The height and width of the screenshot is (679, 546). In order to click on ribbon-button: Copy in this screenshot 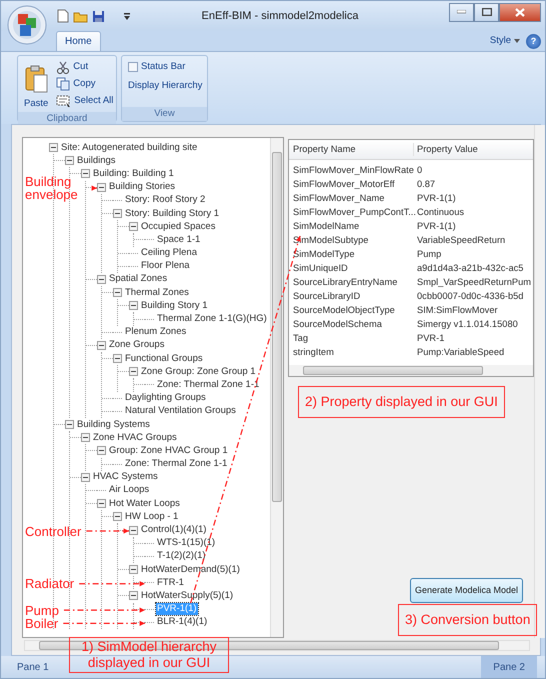, I will do `click(85, 84)`.